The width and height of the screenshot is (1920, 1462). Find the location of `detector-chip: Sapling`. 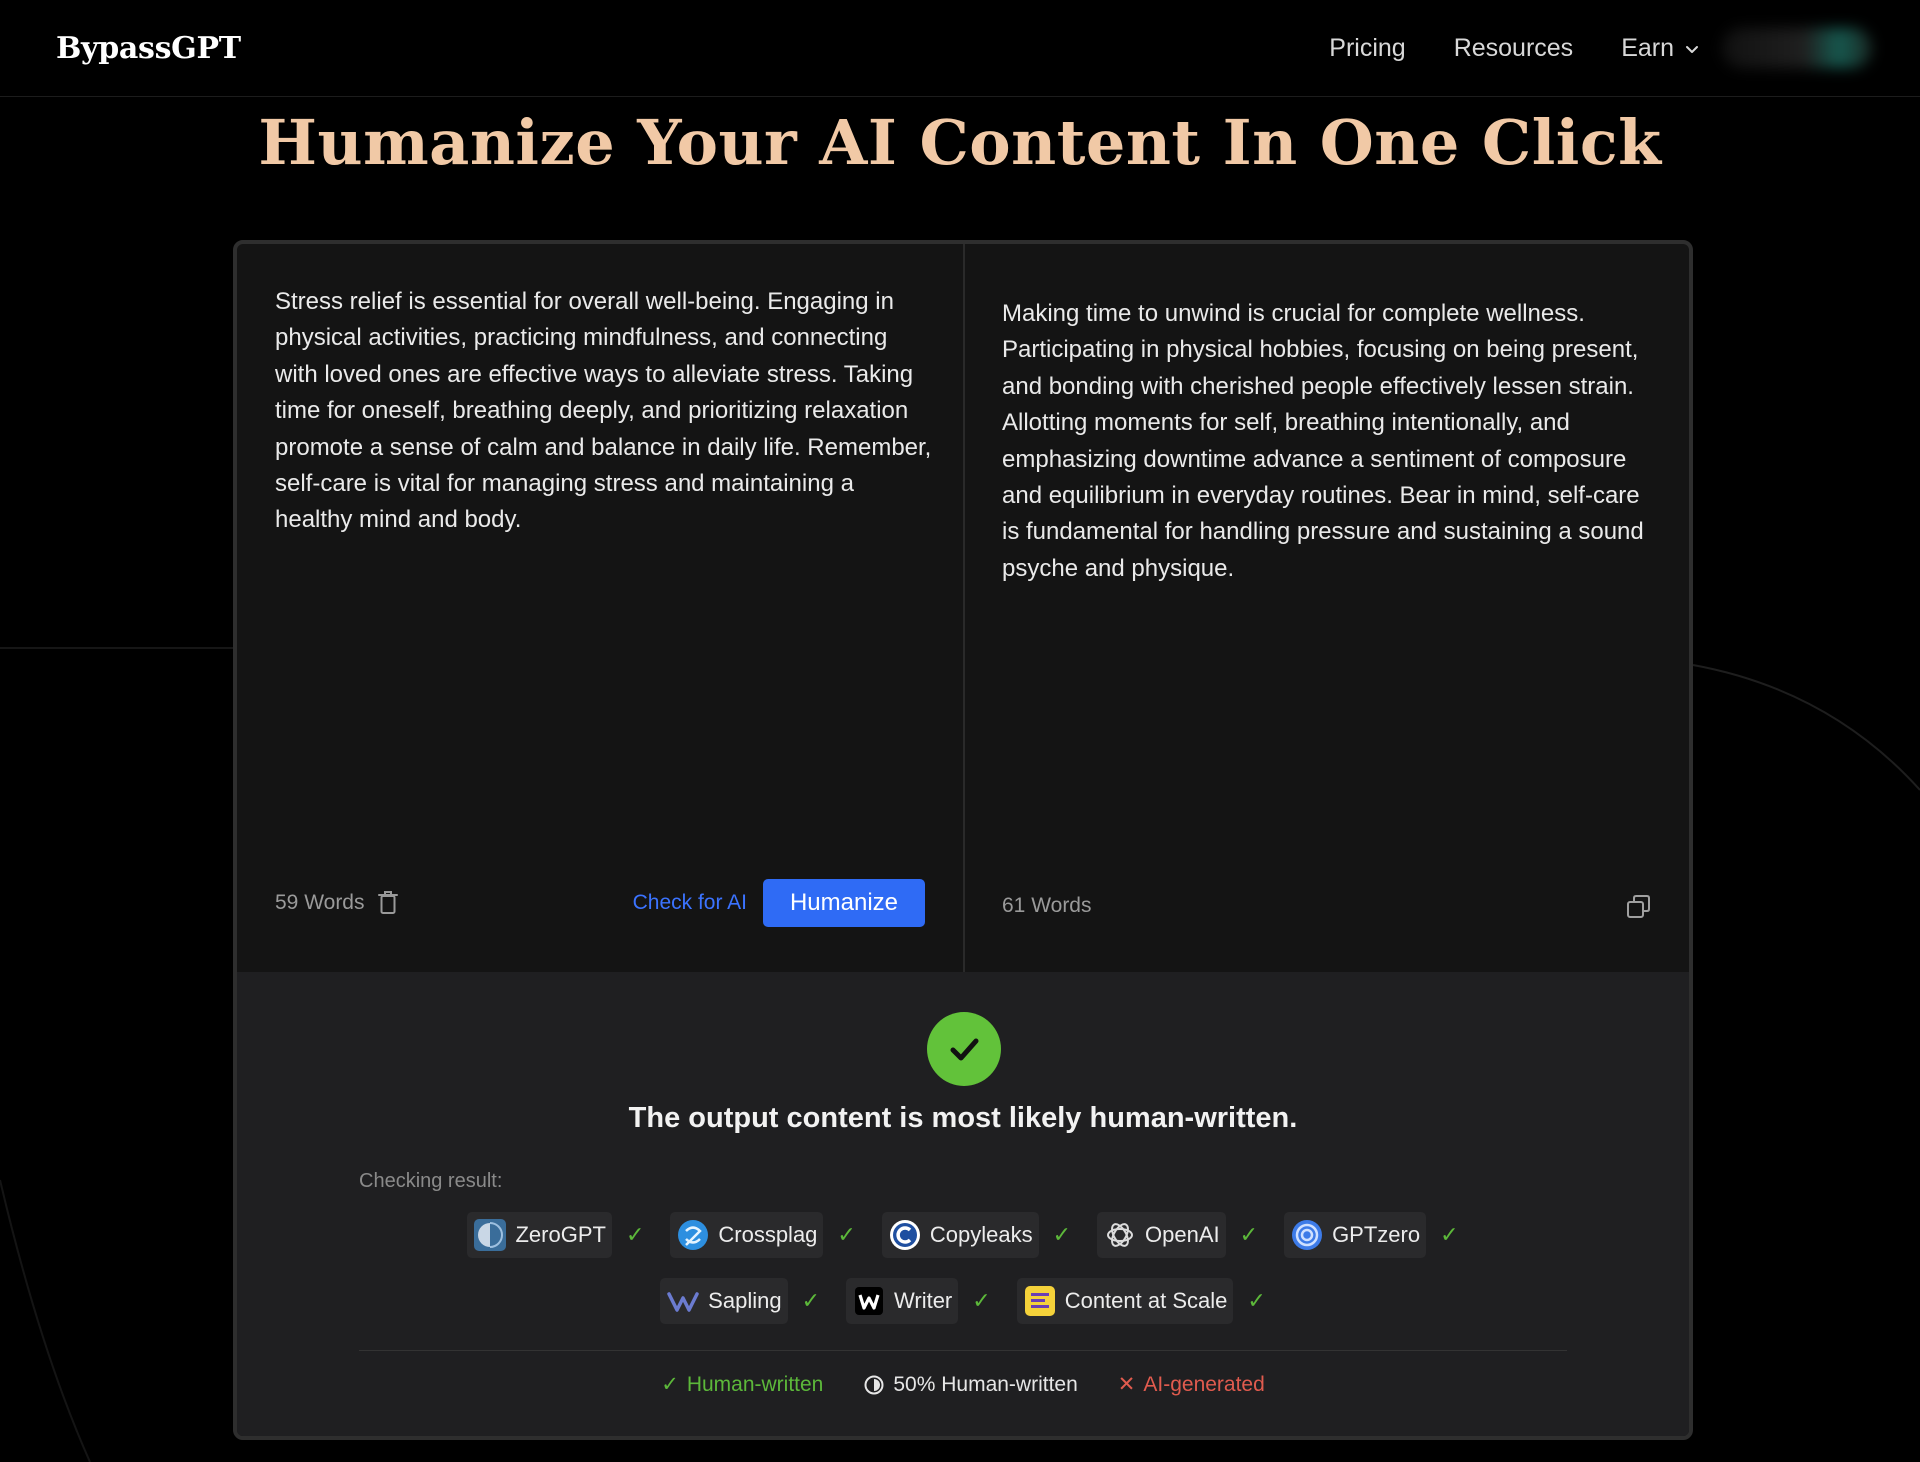

detector-chip: Sapling is located at coordinates (724, 1301).